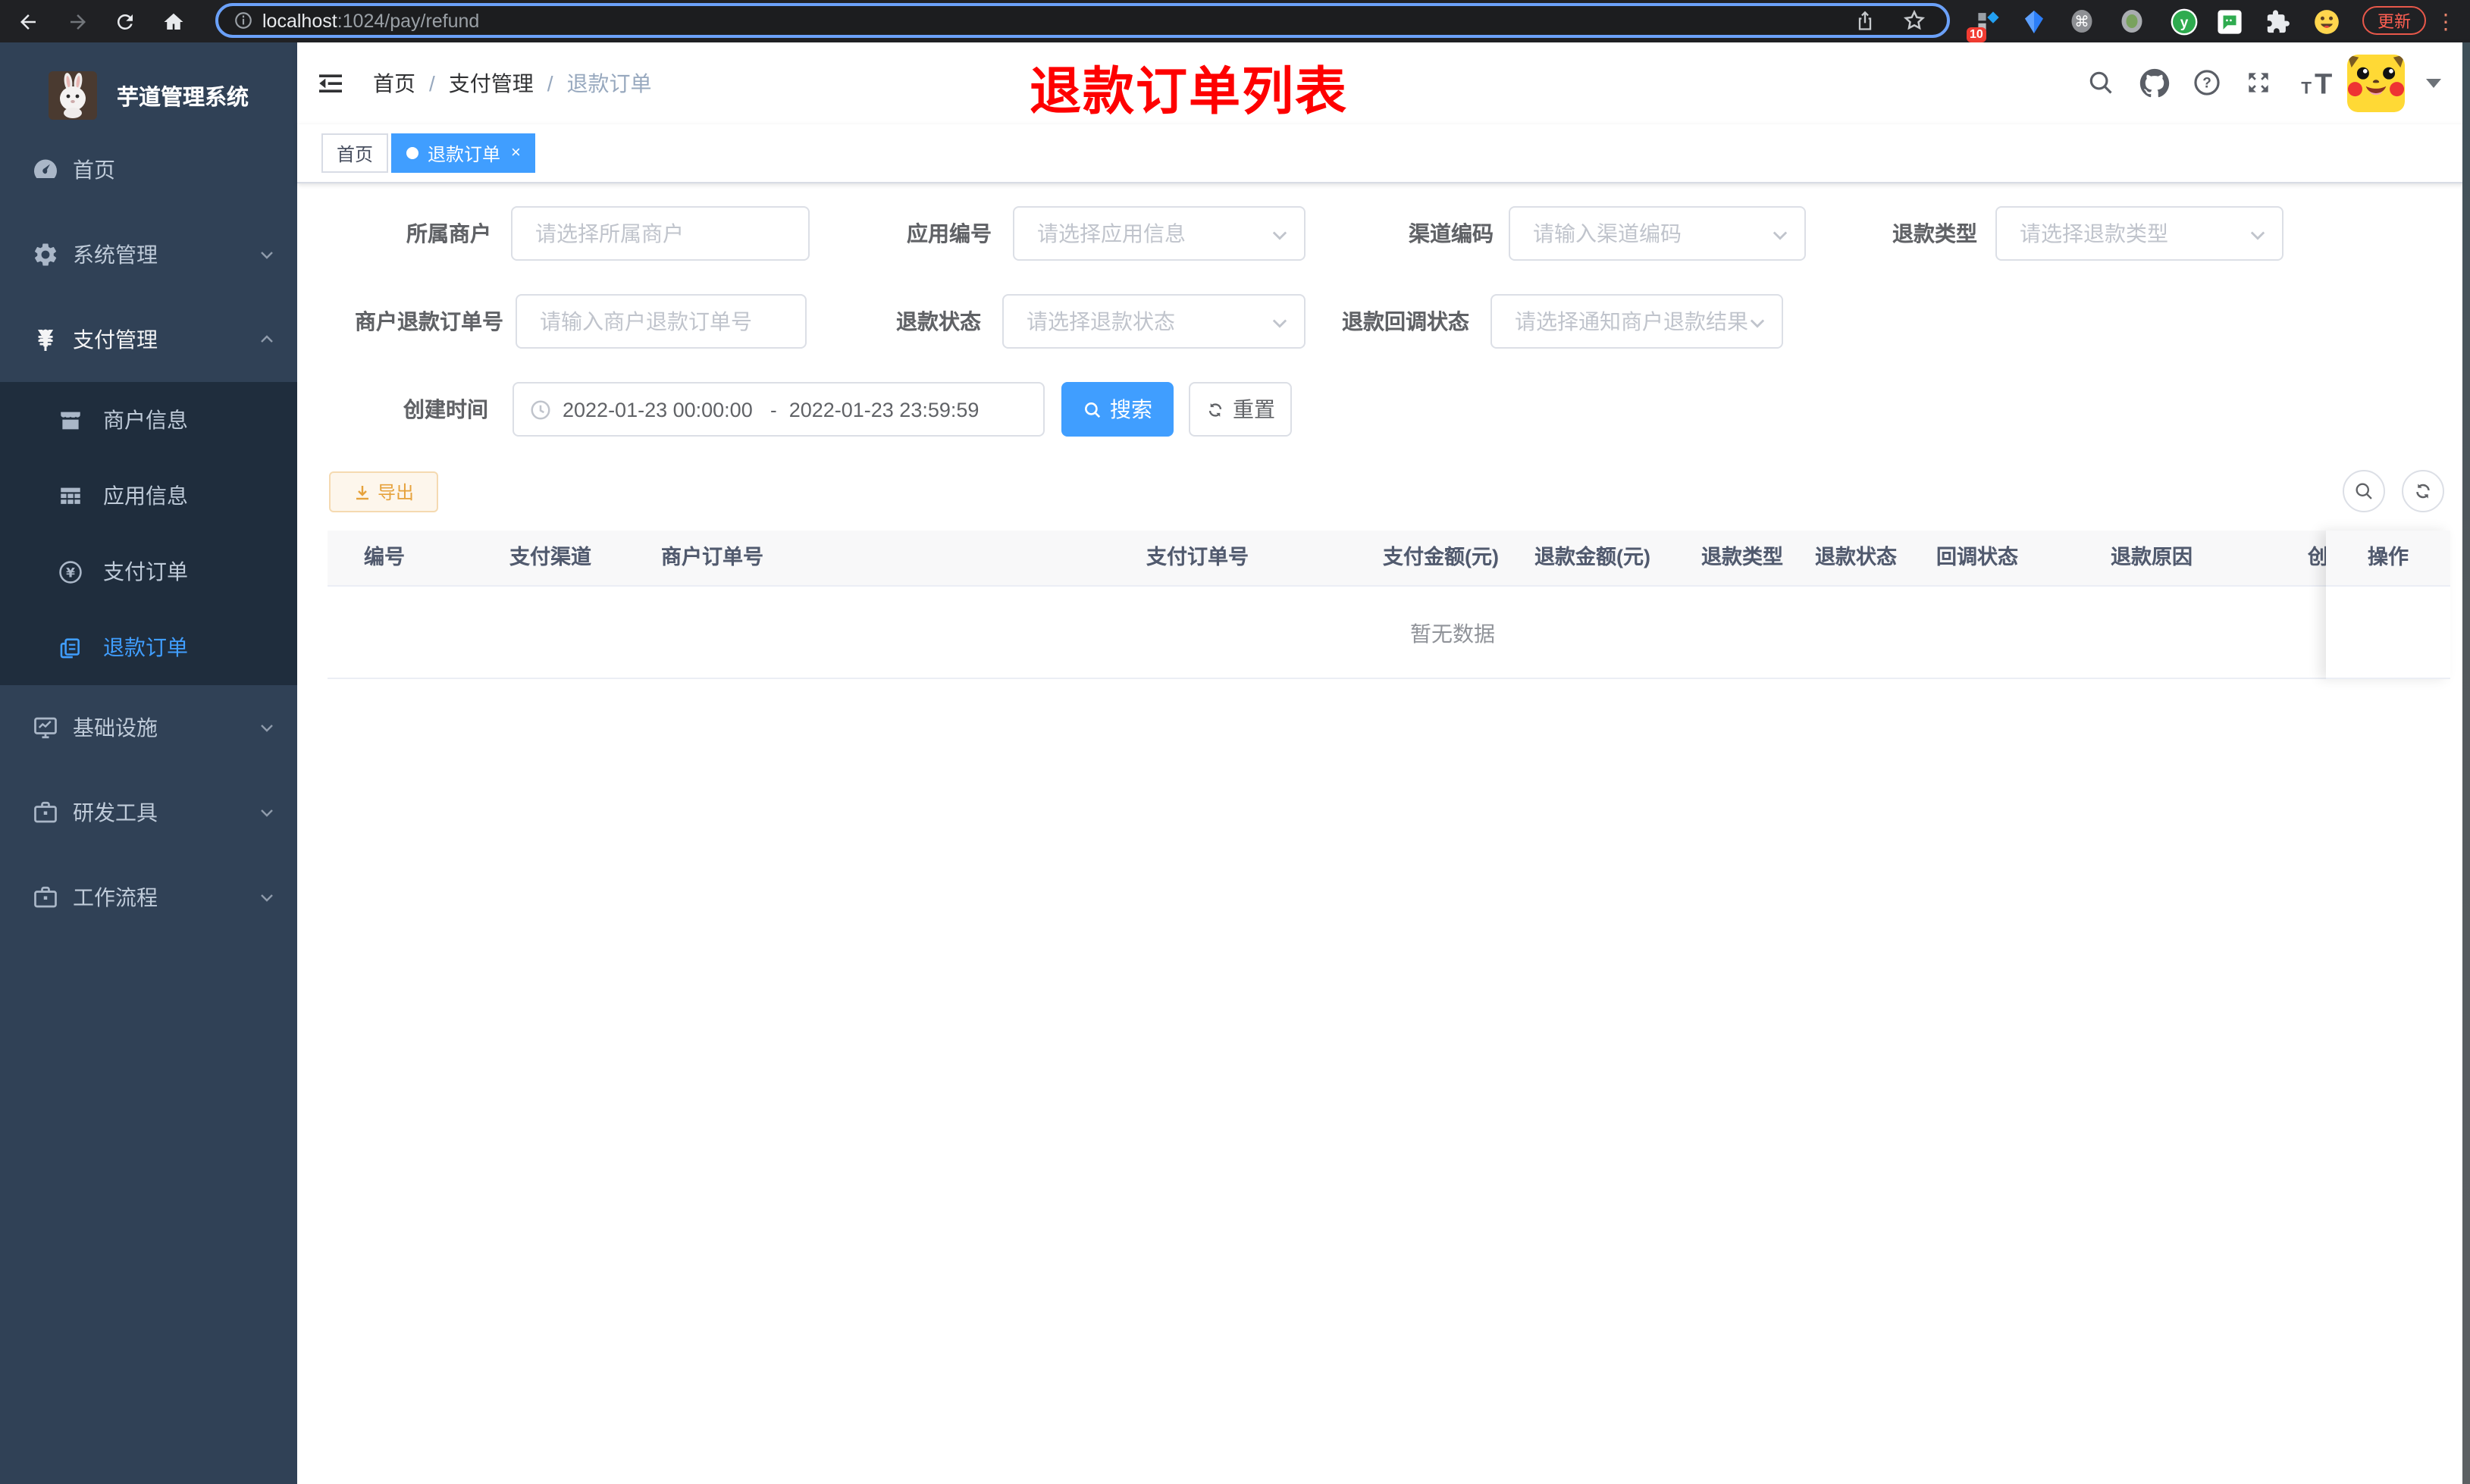  What do you see at coordinates (1636, 321) in the screenshot?
I see `callback-status-select: 请选择通知商户退款结果` at bounding box center [1636, 321].